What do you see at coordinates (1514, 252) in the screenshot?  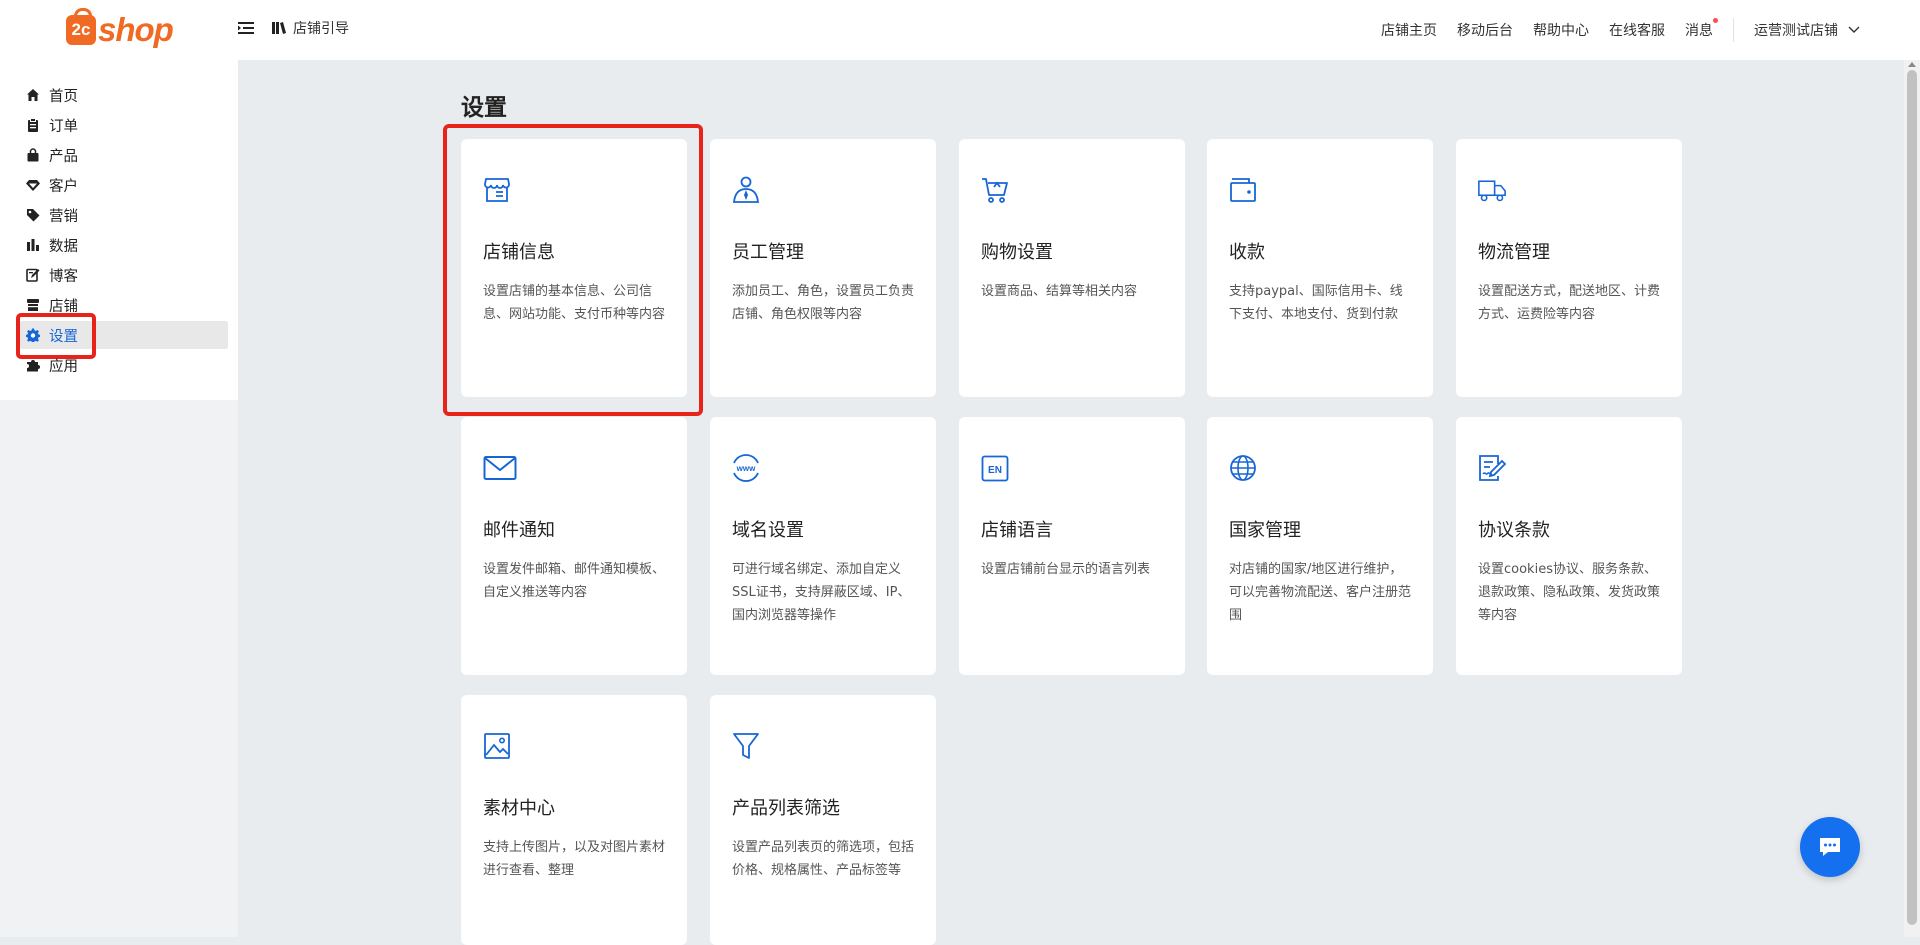 I see `card-title: 物流管理` at bounding box center [1514, 252].